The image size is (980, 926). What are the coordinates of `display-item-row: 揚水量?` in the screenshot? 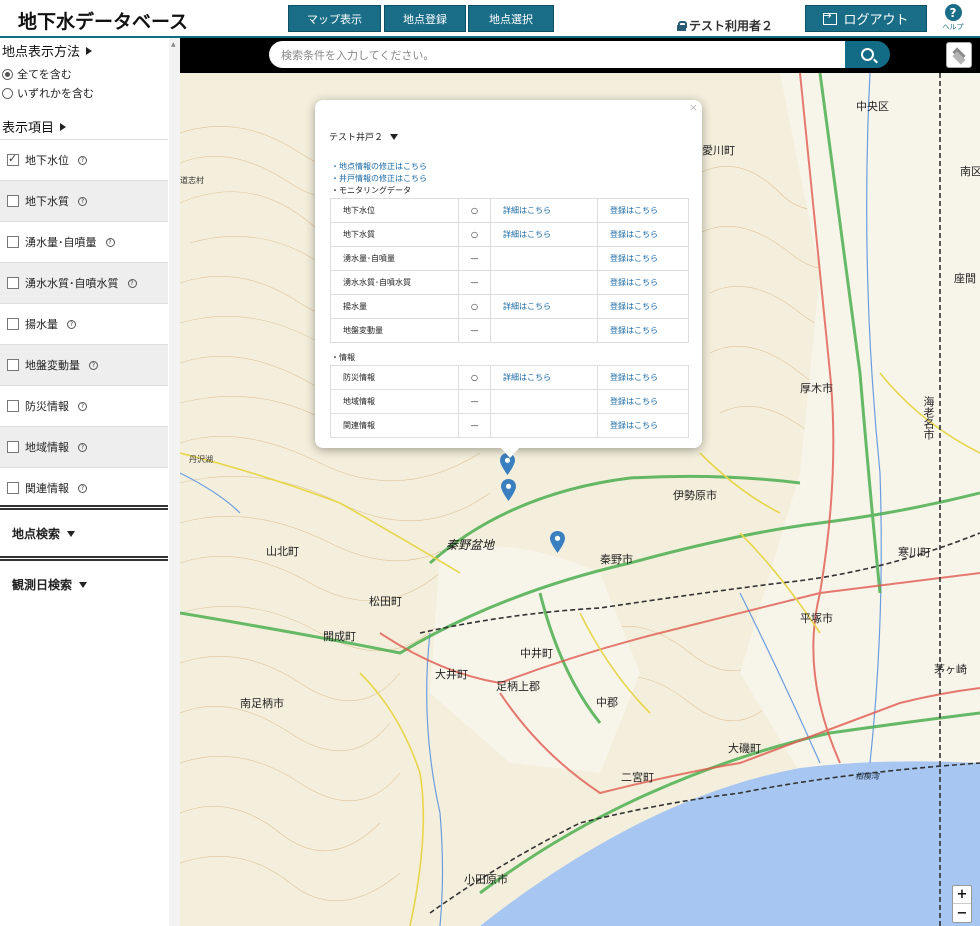 It's located at (84, 323).